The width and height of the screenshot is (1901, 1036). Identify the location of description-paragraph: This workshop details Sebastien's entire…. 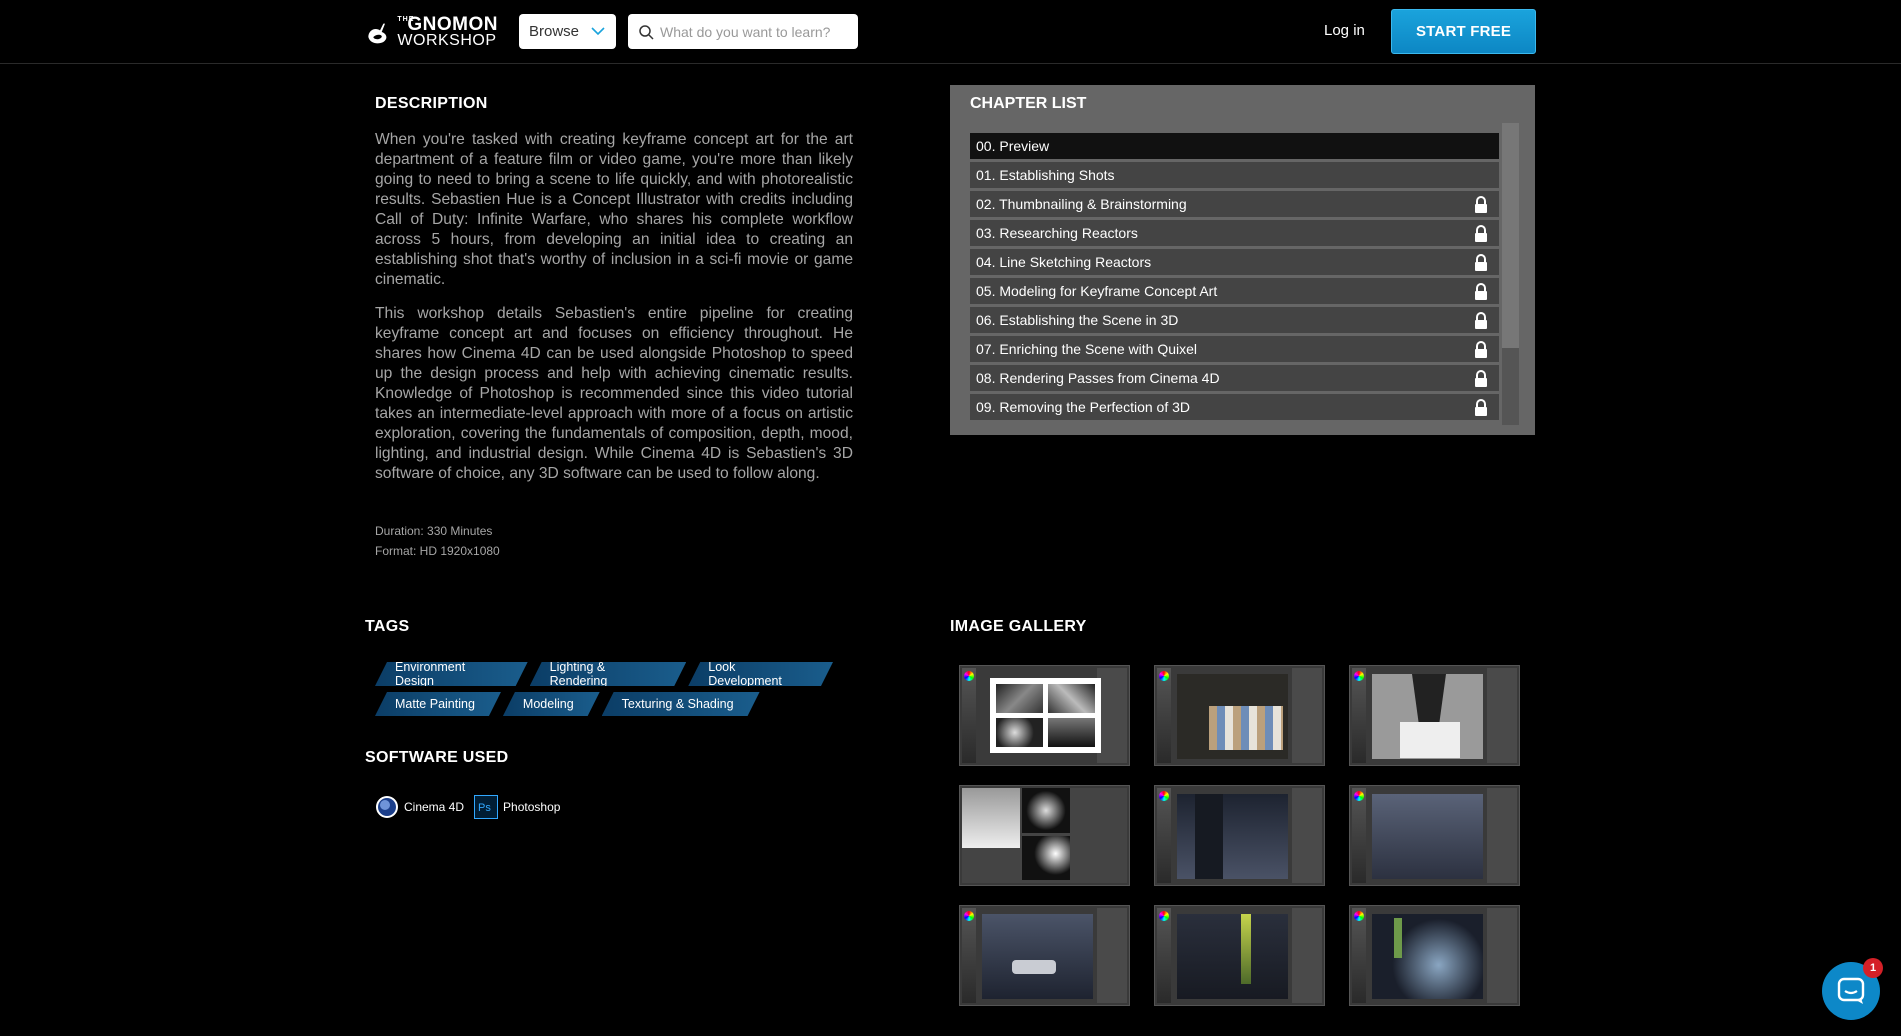
(614, 393).